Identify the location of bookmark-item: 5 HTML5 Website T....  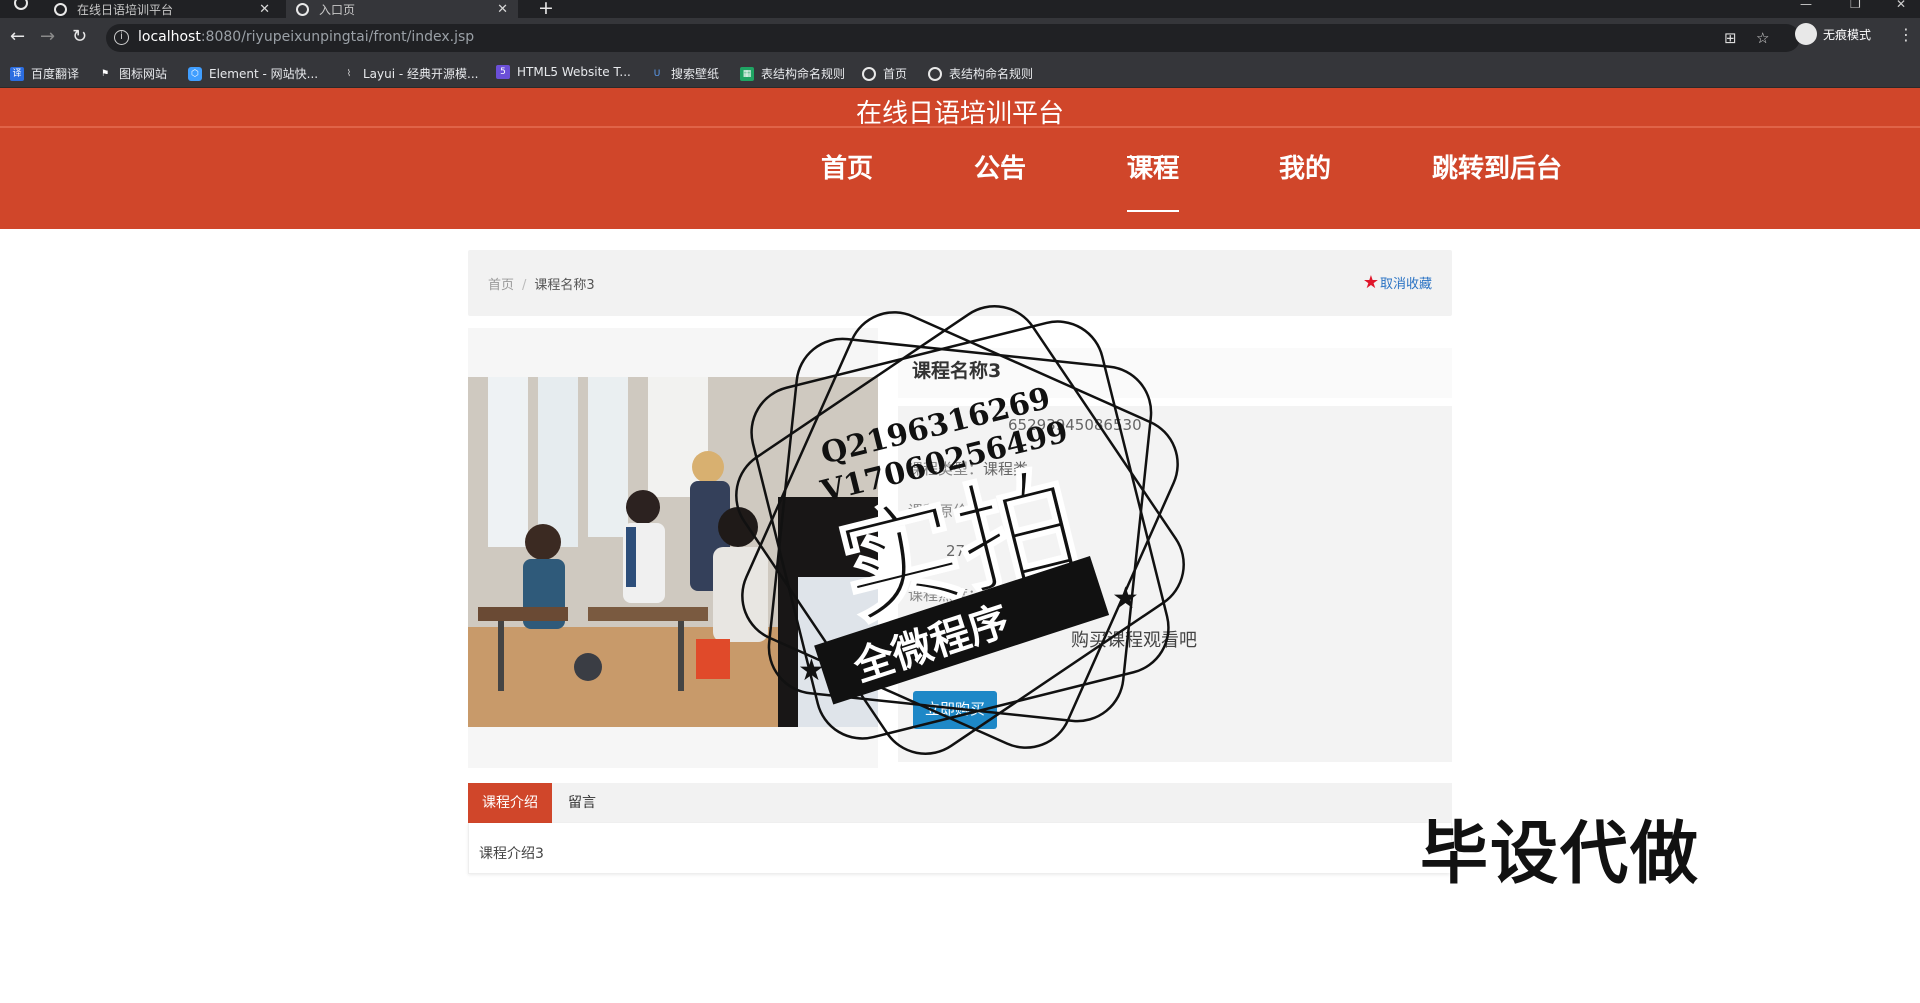
(563, 72).